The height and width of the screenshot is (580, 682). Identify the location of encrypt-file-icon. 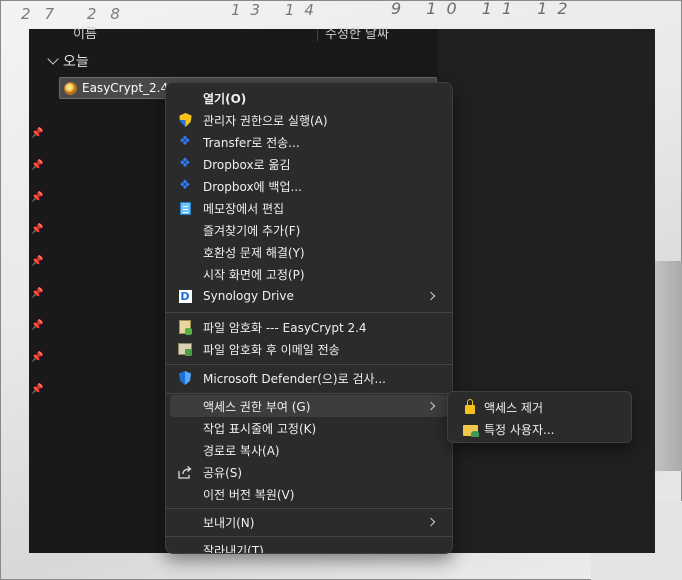
(185, 327).